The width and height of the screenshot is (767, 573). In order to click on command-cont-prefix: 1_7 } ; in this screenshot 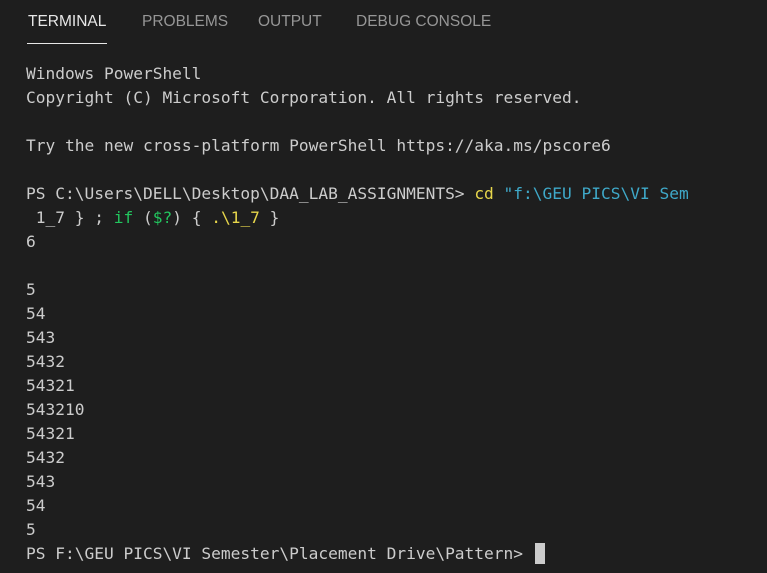, I will do `click(70, 217)`.